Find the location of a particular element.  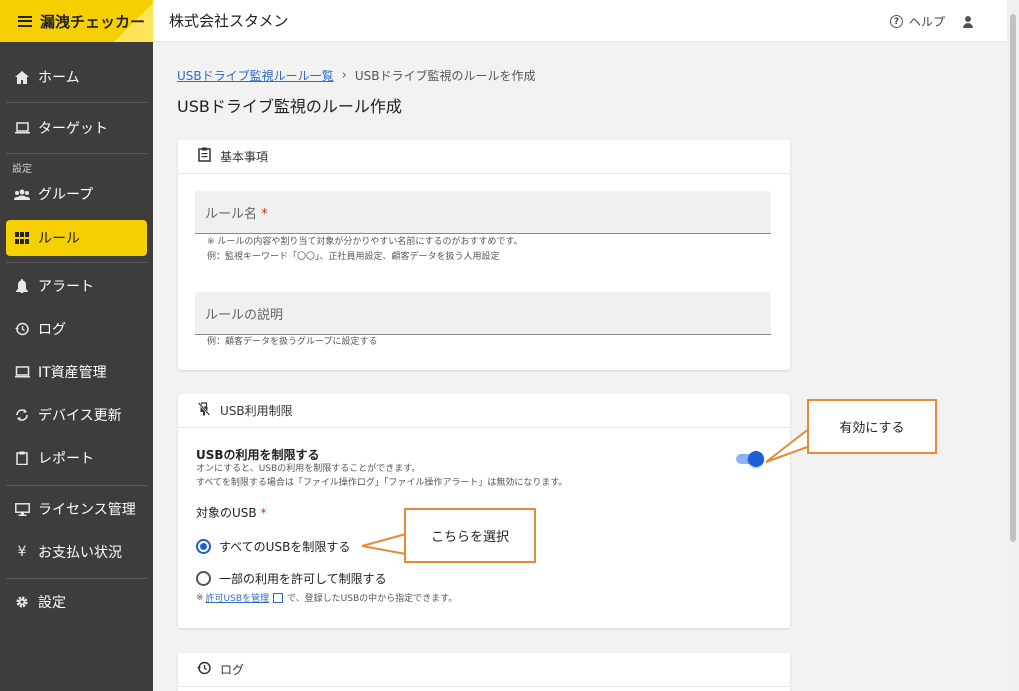

sidebar-item-it-assets: IT資産管理 is located at coordinates (76, 372).